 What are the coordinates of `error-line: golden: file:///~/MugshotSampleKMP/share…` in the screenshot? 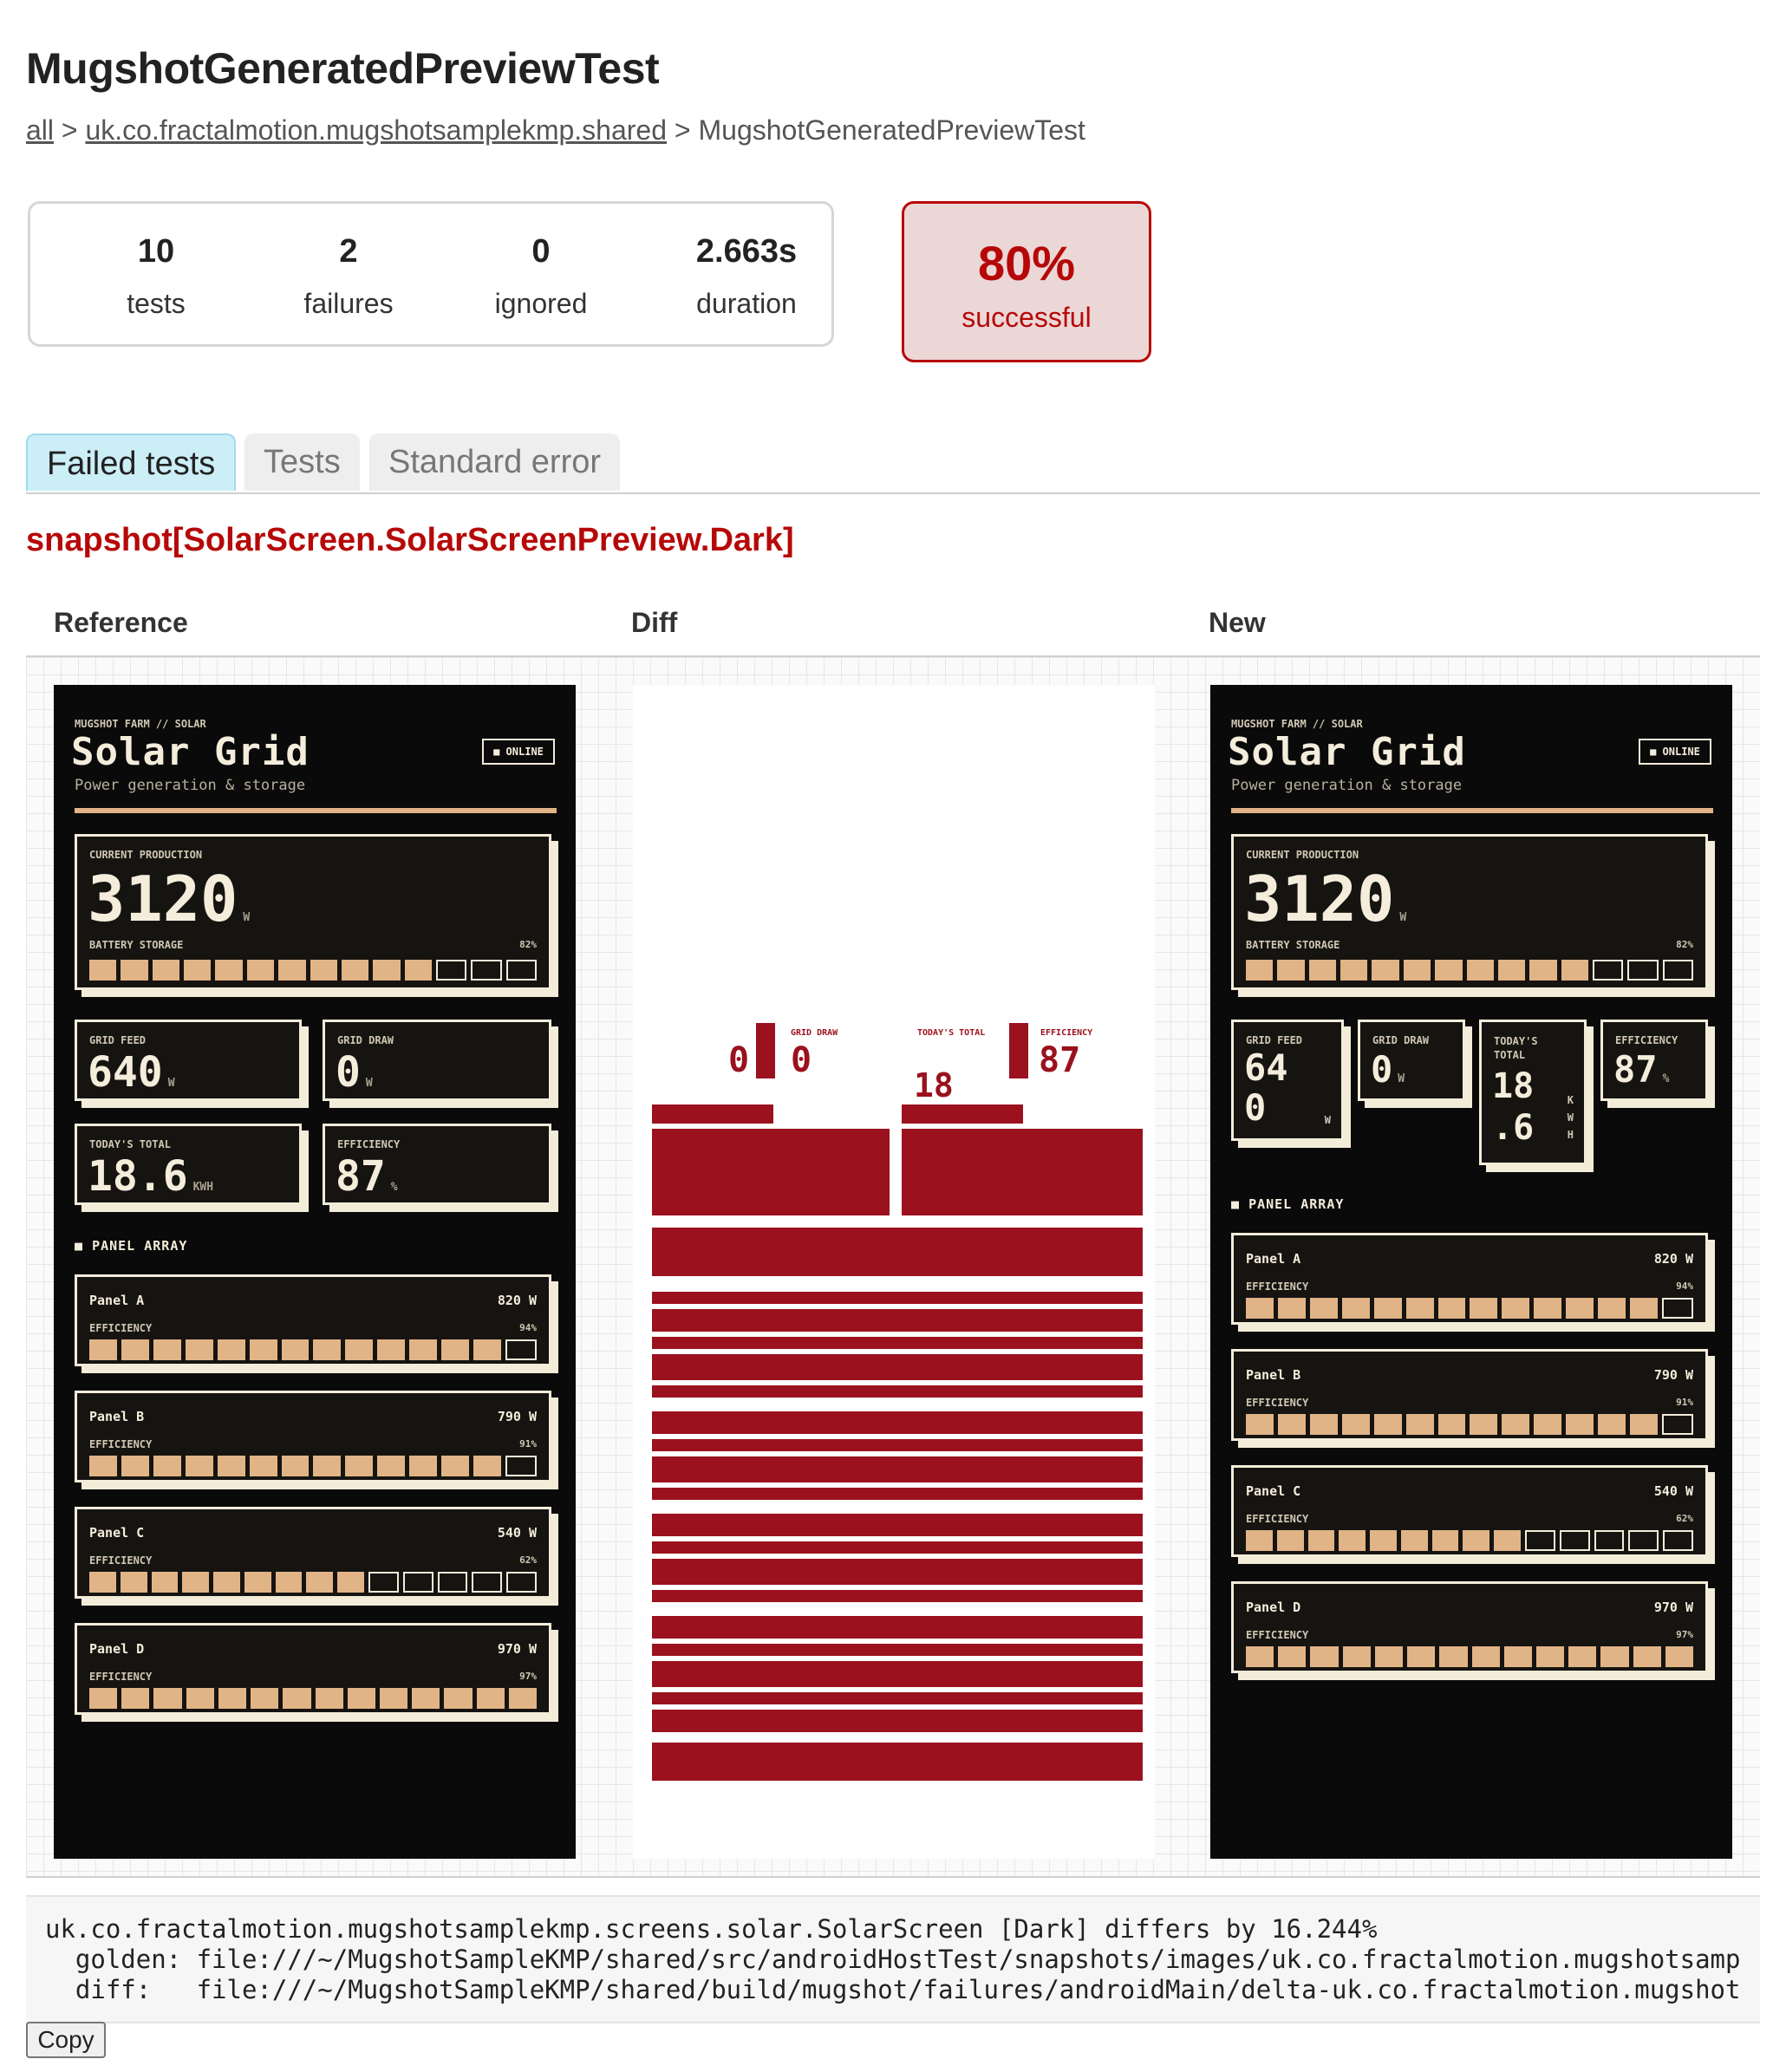 It's located at (893, 1959).